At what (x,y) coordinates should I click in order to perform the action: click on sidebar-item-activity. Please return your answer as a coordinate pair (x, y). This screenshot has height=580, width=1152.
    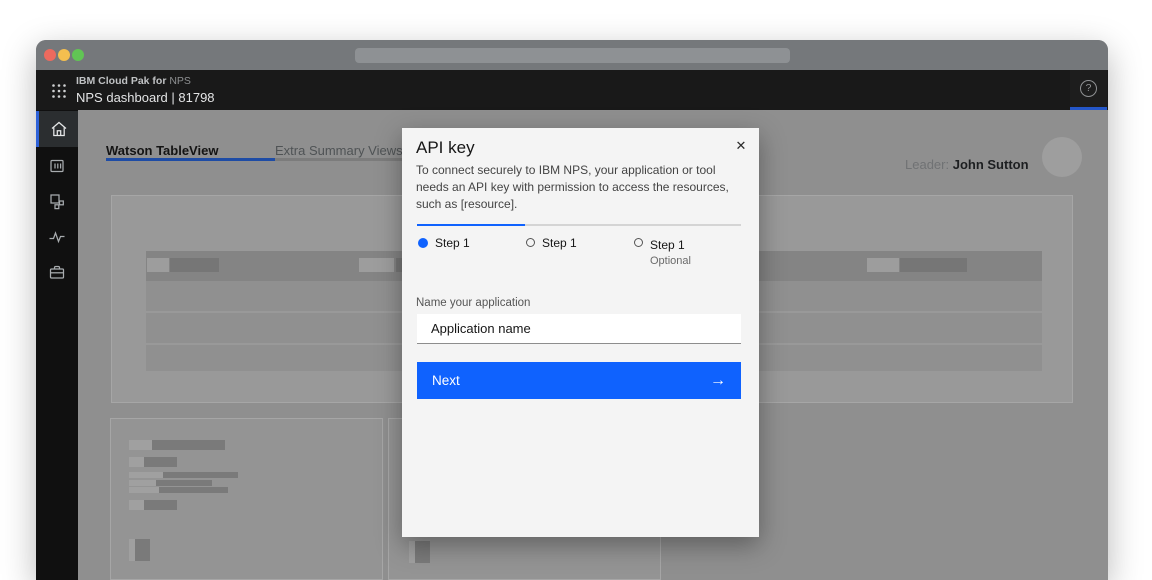
    Looking at the image, I should click on (57, 237).